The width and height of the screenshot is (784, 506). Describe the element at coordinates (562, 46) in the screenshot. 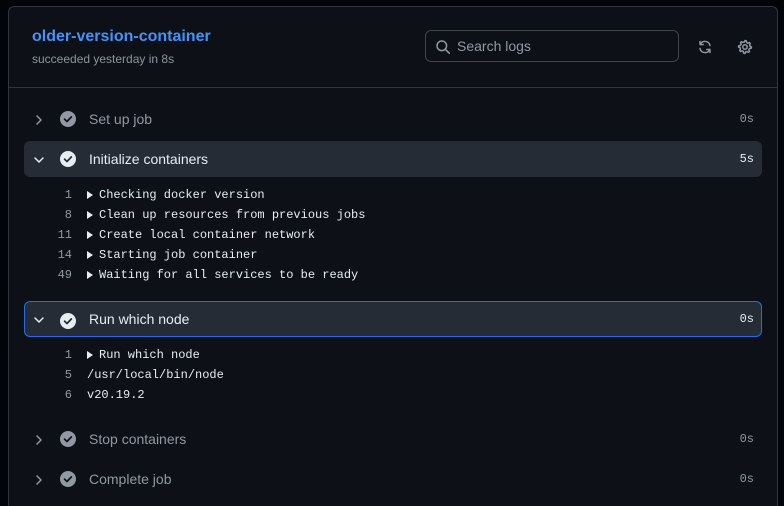

I see `search-logs-input` at that location.